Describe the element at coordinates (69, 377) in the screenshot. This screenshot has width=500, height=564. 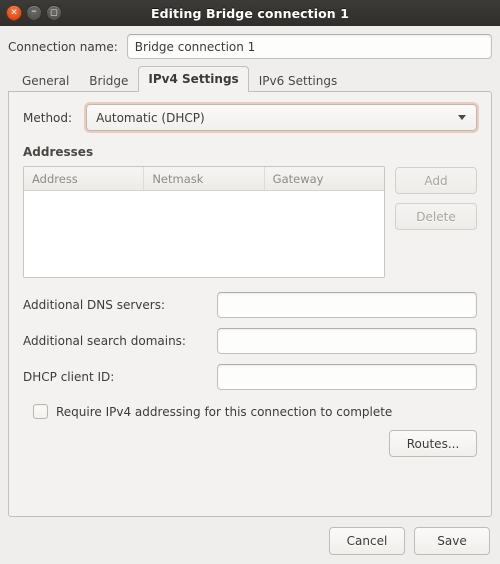
I see `dhcp-client-id-label: DHCP client ID:` at that location.